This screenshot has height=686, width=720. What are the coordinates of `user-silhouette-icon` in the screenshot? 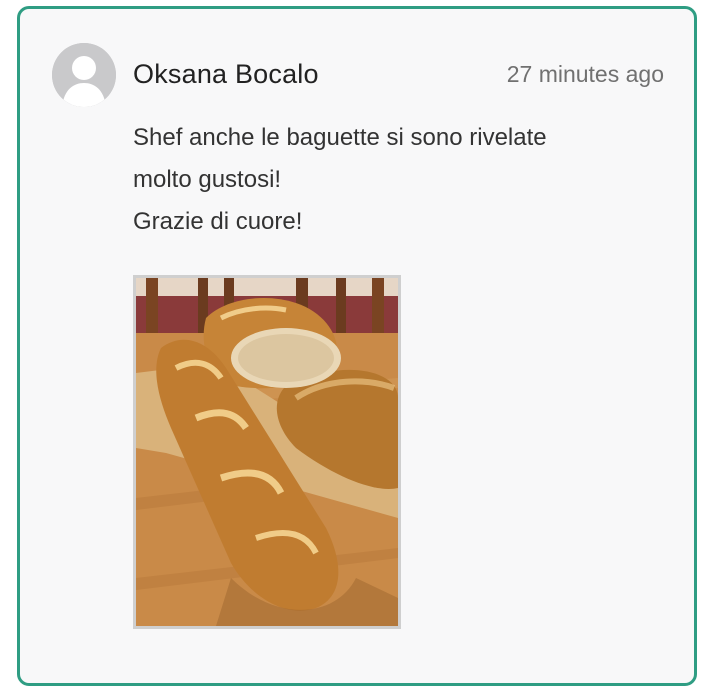 It's located at (84, 75).